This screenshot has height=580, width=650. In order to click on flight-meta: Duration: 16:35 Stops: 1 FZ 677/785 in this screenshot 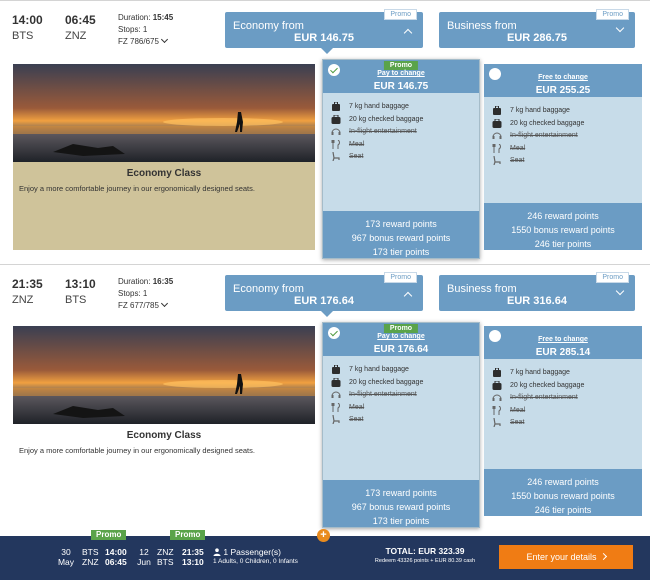, I will do `click(145, 294)`.